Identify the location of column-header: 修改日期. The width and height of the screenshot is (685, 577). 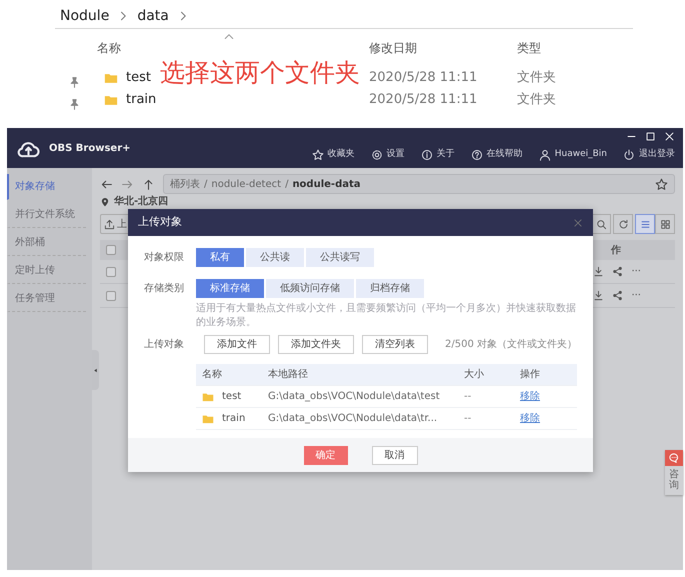
(393, 48).